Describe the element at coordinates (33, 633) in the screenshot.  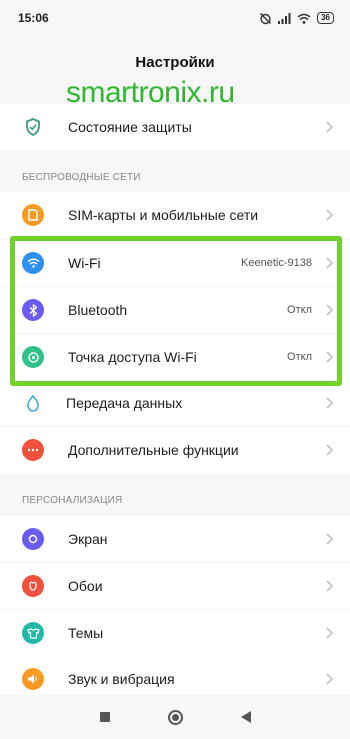
I see `themes-icon` at that location.